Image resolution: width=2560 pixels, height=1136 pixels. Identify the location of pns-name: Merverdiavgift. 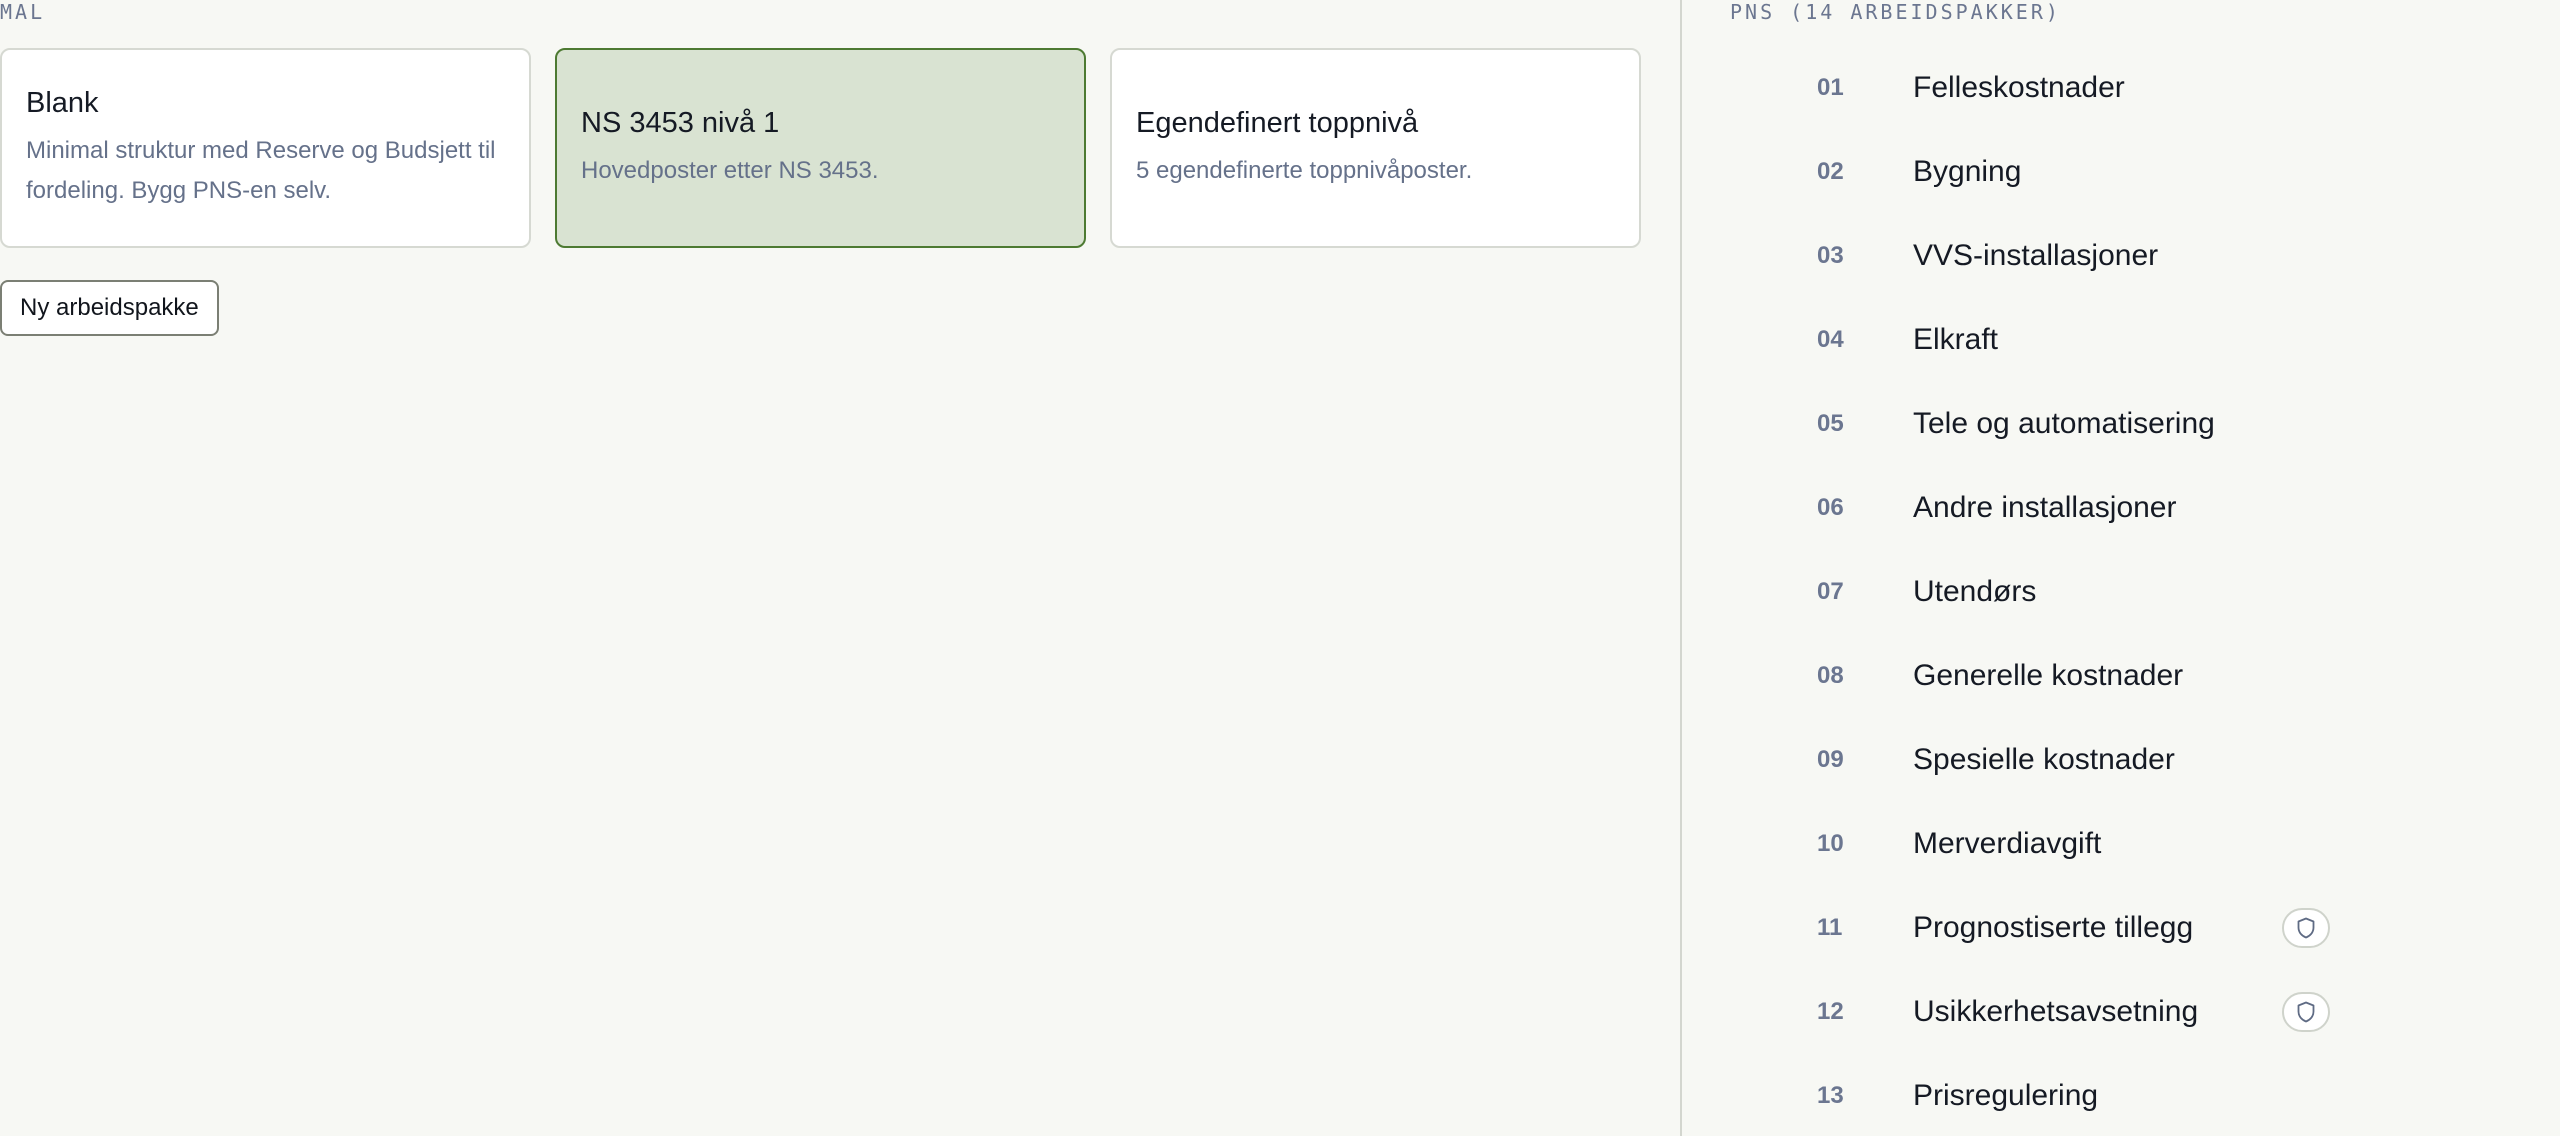
(2007, 843).